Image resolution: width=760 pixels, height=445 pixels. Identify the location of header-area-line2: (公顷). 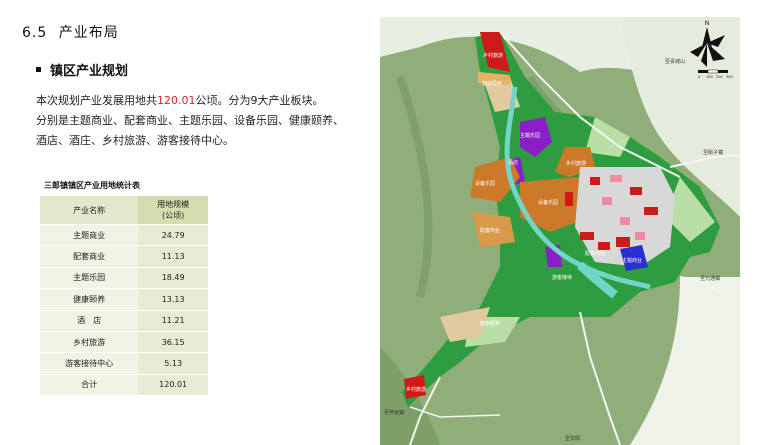
(173, 215).